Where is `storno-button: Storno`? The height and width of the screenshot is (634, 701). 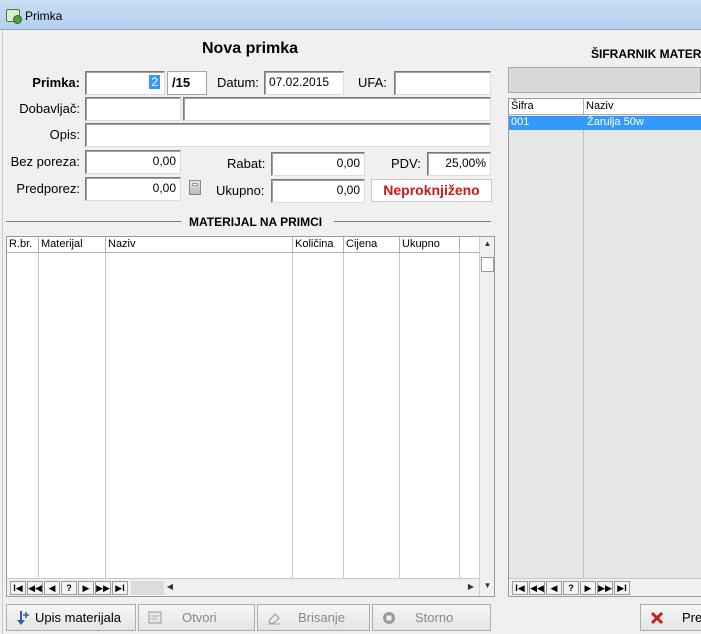 storno-button: Storno is located at coordinates (431, 617).